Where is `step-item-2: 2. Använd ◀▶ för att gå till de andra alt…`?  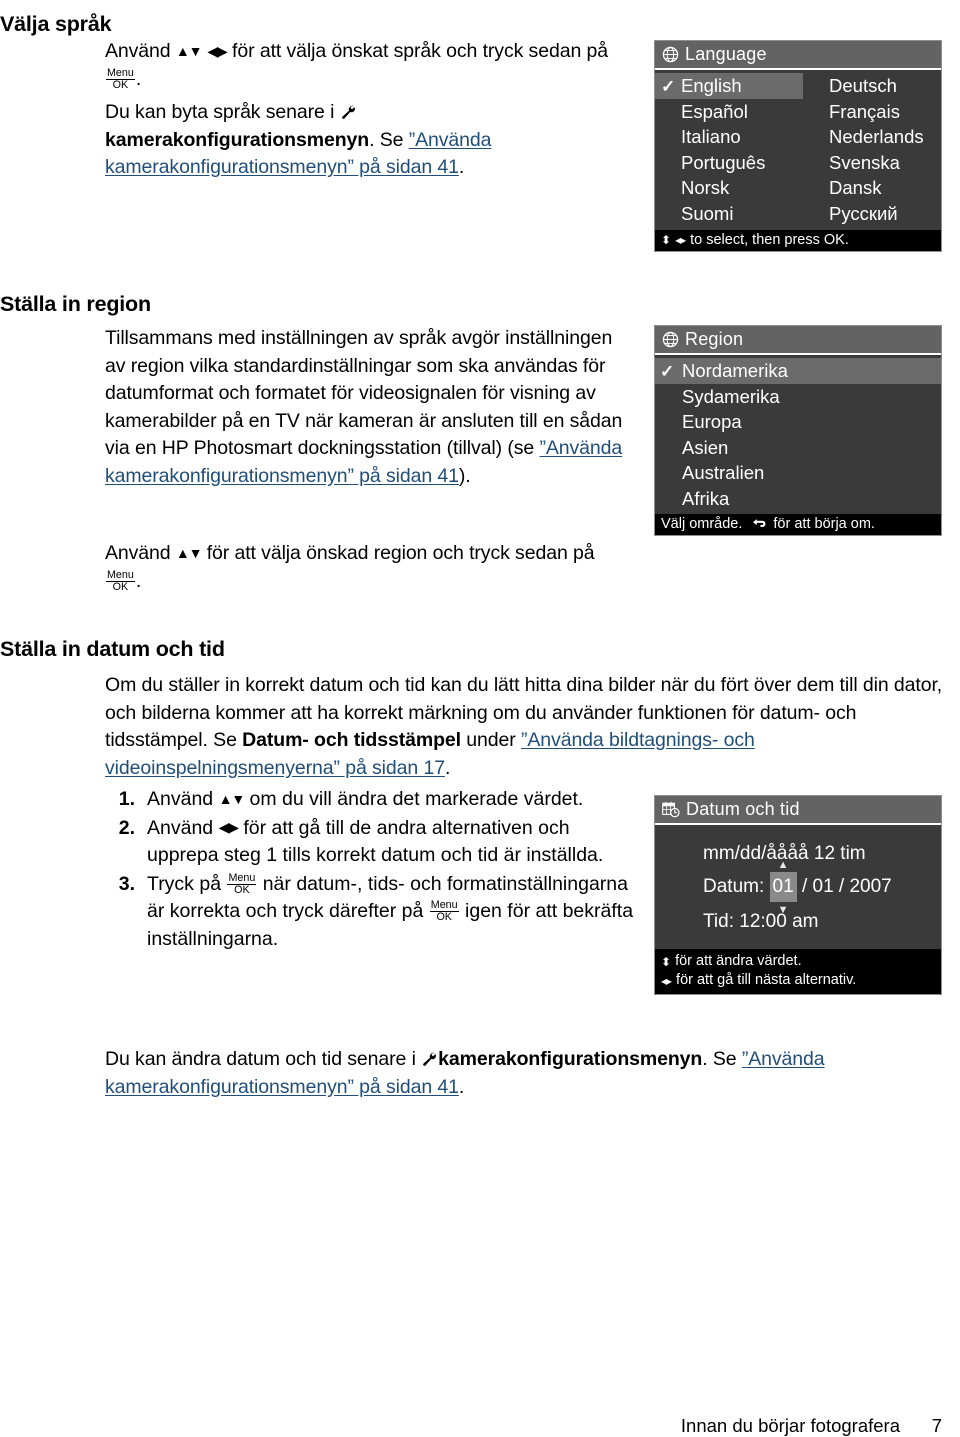 step-item-2: 2. Använd ◀▶ för att gå till de andra alt… is located at coordinates (370, 842).